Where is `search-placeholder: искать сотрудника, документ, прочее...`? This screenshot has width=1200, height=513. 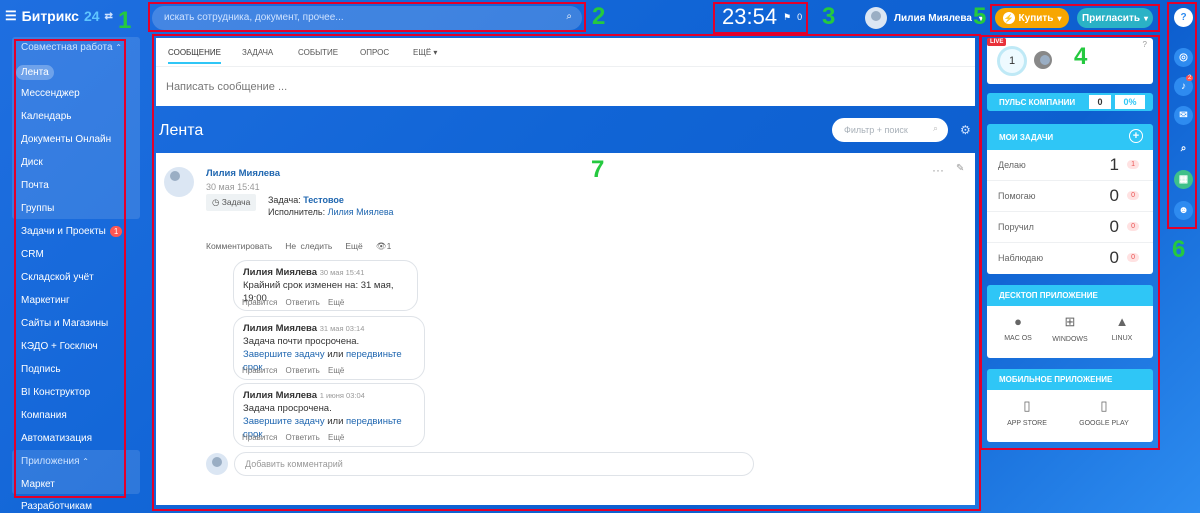
search-placeholder: искать сотрудника, документ, прочее... is located at coordinates (254, 17).